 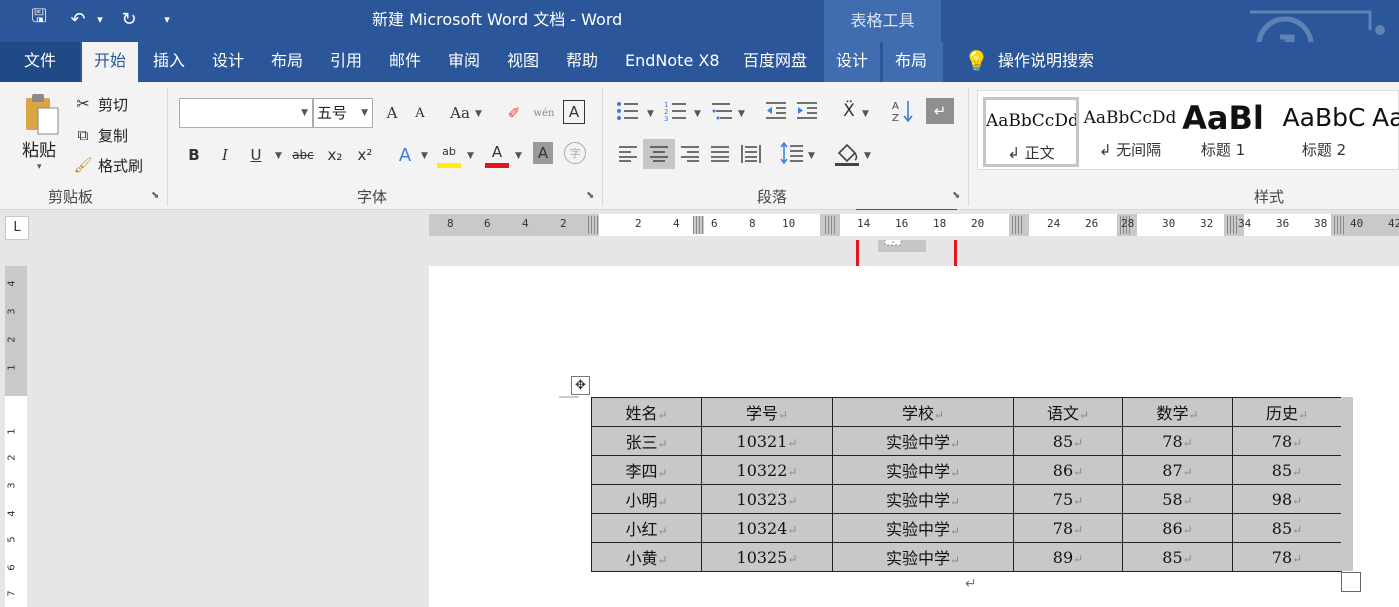 I want to click on tab-baidu-netdisk: 百度网盘, so click(x=775, y=62).